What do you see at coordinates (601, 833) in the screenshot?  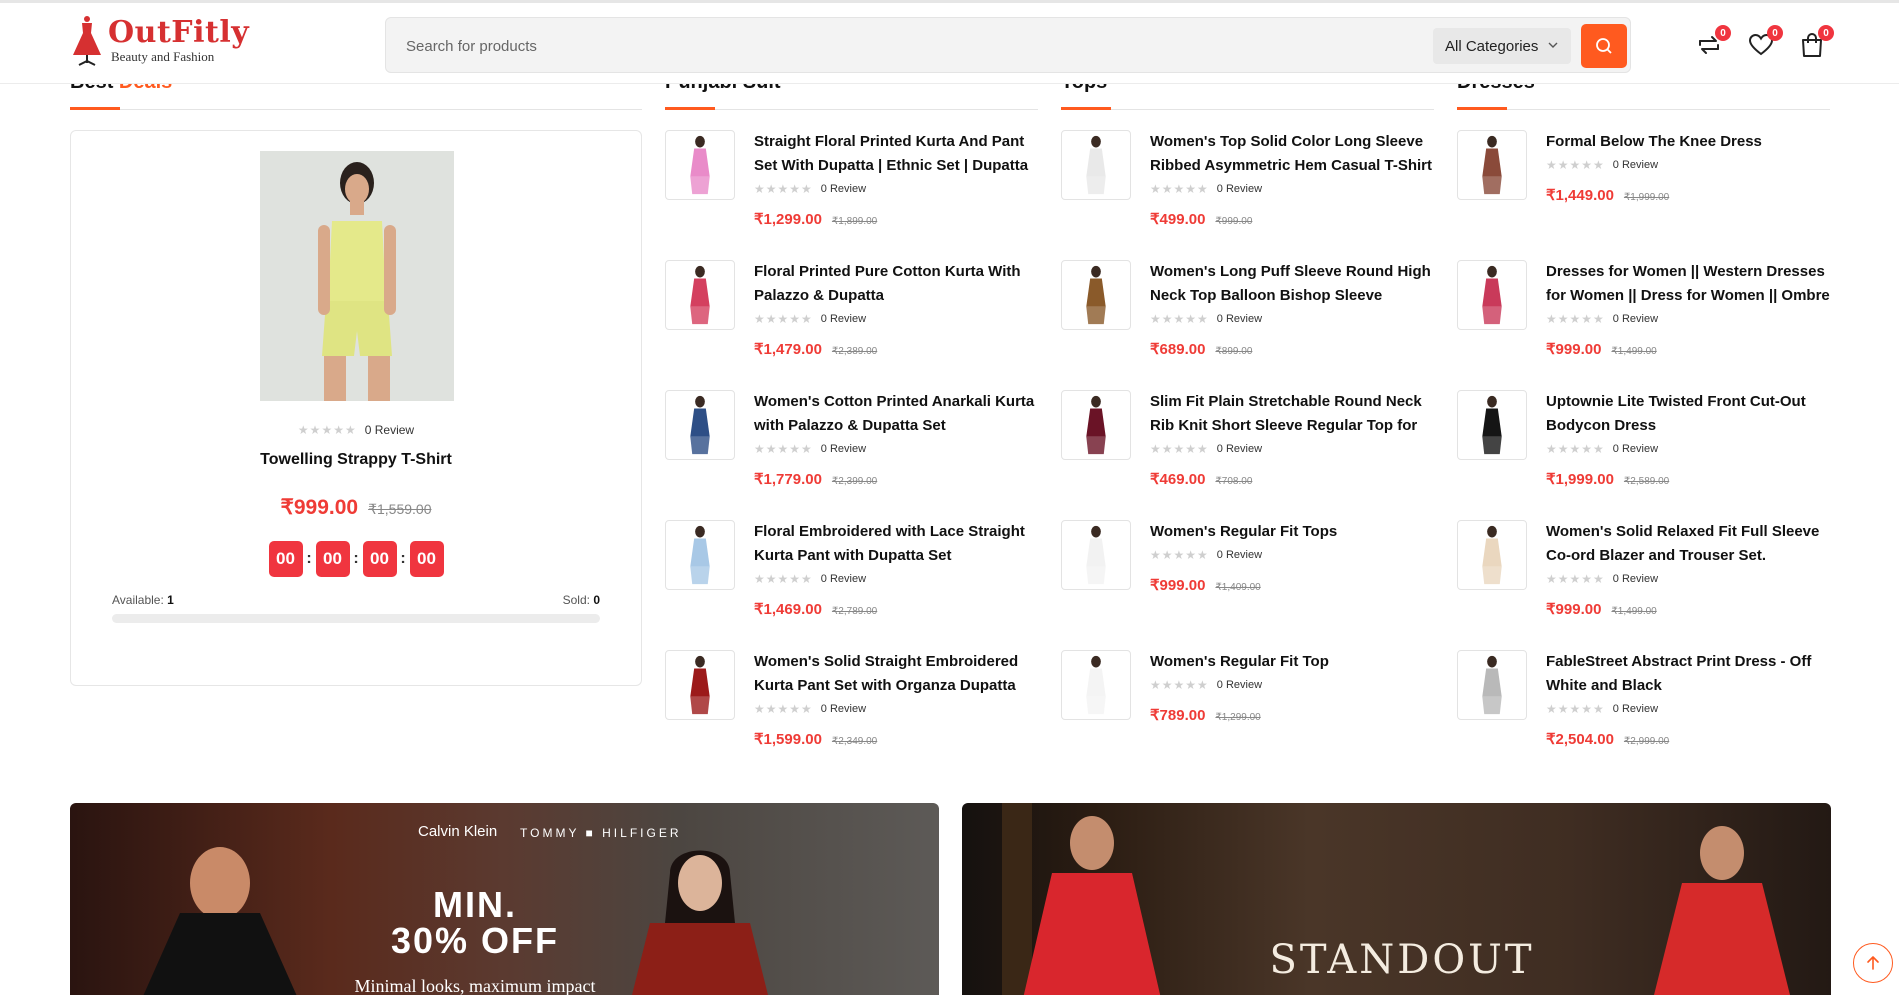 I see `tommy-hilfiger-brand: TOMMY ■ HILFIGER` at bounding box center [601, 833].